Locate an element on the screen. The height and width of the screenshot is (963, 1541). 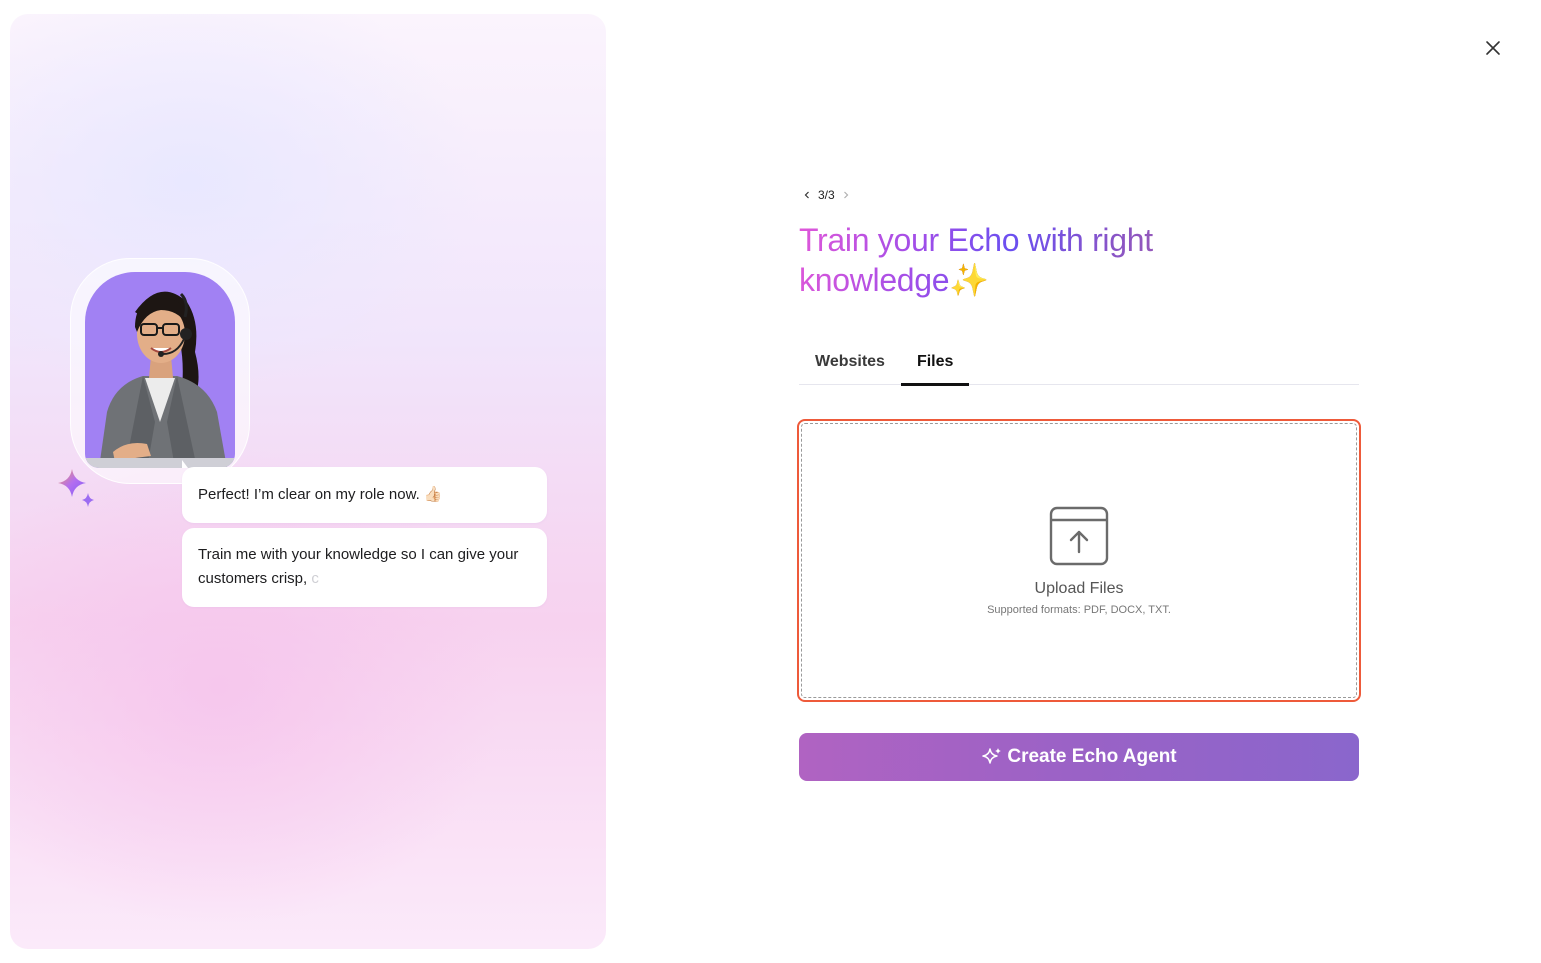
chat-message-text: Perfect! I’m clear on my role now. 👍🏻 is located at coordinates (320, 494).